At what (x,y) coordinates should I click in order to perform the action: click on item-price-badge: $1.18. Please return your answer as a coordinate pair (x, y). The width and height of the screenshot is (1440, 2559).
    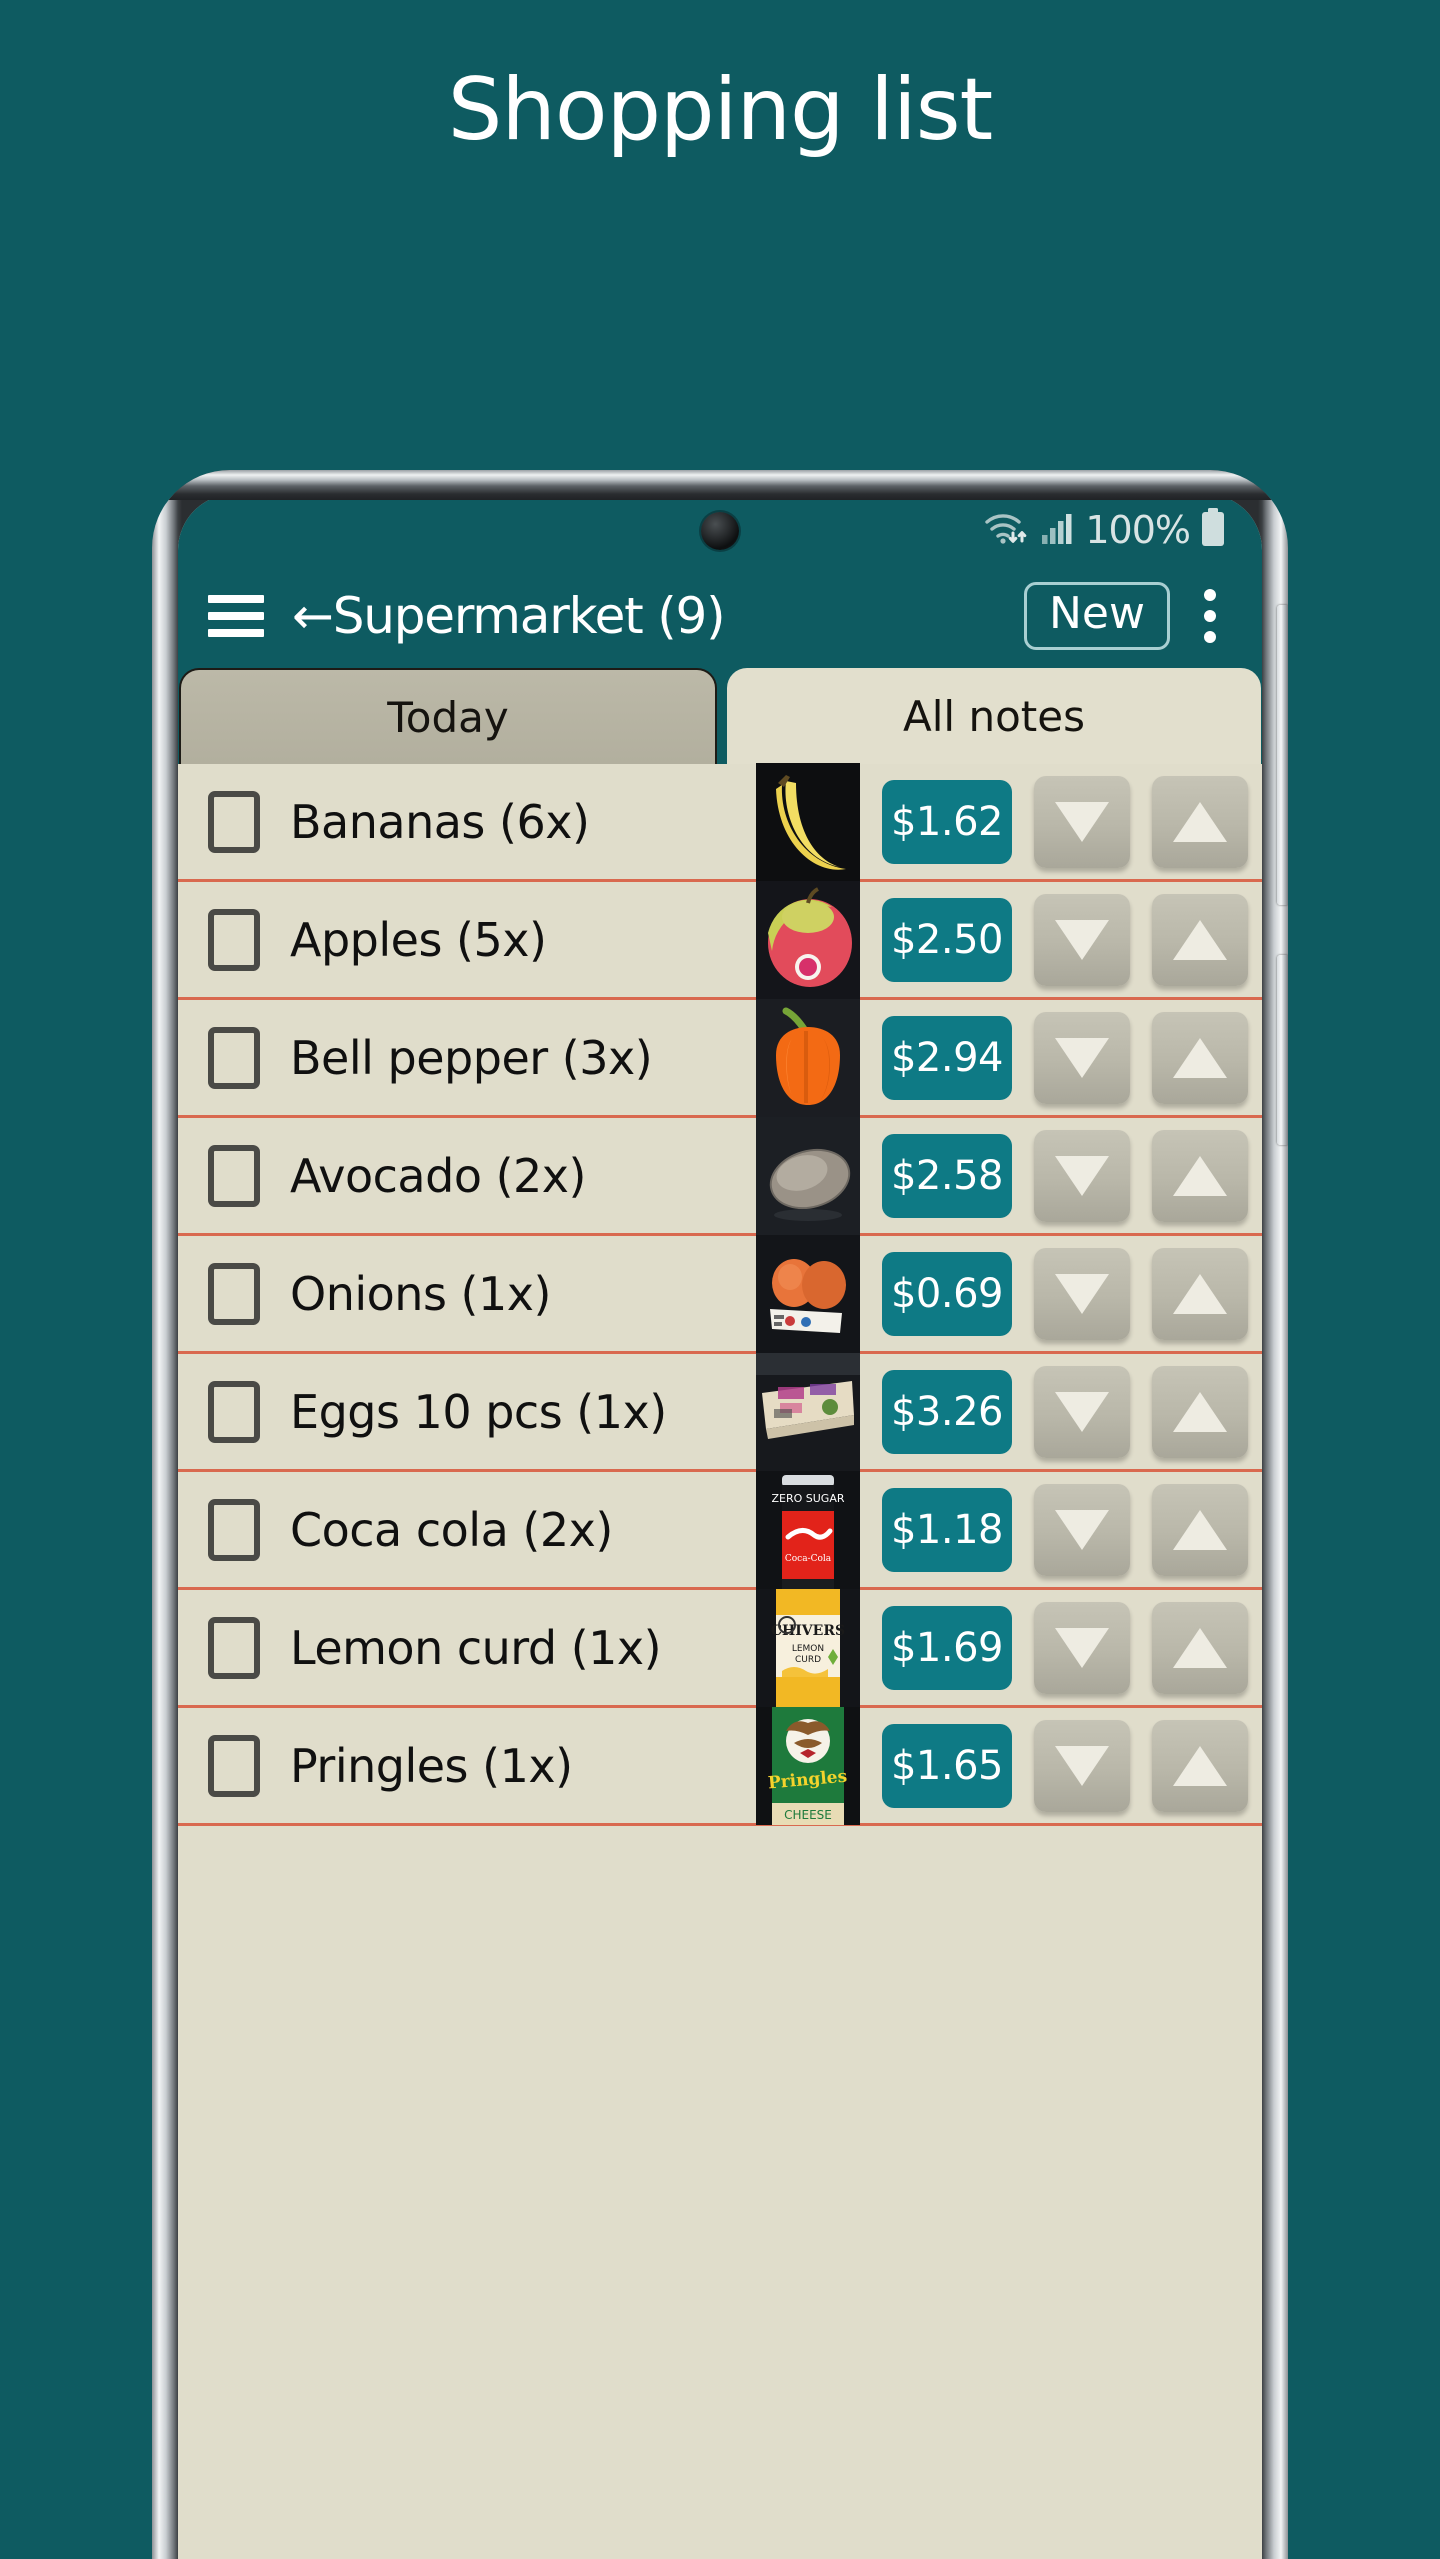
    Looking at the image, I should click on (947, 1529).